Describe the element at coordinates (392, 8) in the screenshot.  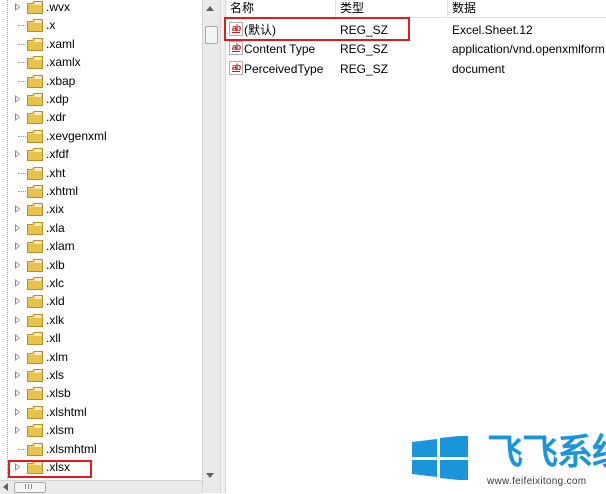
I see `column-header-type: 类型` at that location.